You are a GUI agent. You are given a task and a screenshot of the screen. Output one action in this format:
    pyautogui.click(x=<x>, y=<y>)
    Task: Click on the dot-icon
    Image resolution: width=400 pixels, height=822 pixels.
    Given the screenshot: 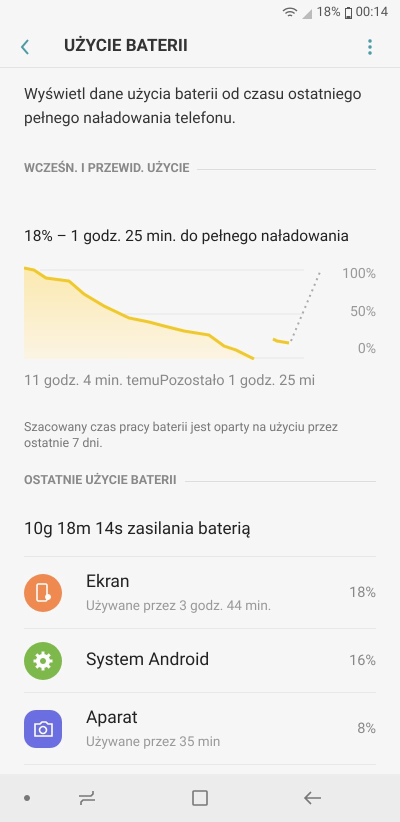 What is the action you would take?
    pyautogui.click(x=27, y=798)
    